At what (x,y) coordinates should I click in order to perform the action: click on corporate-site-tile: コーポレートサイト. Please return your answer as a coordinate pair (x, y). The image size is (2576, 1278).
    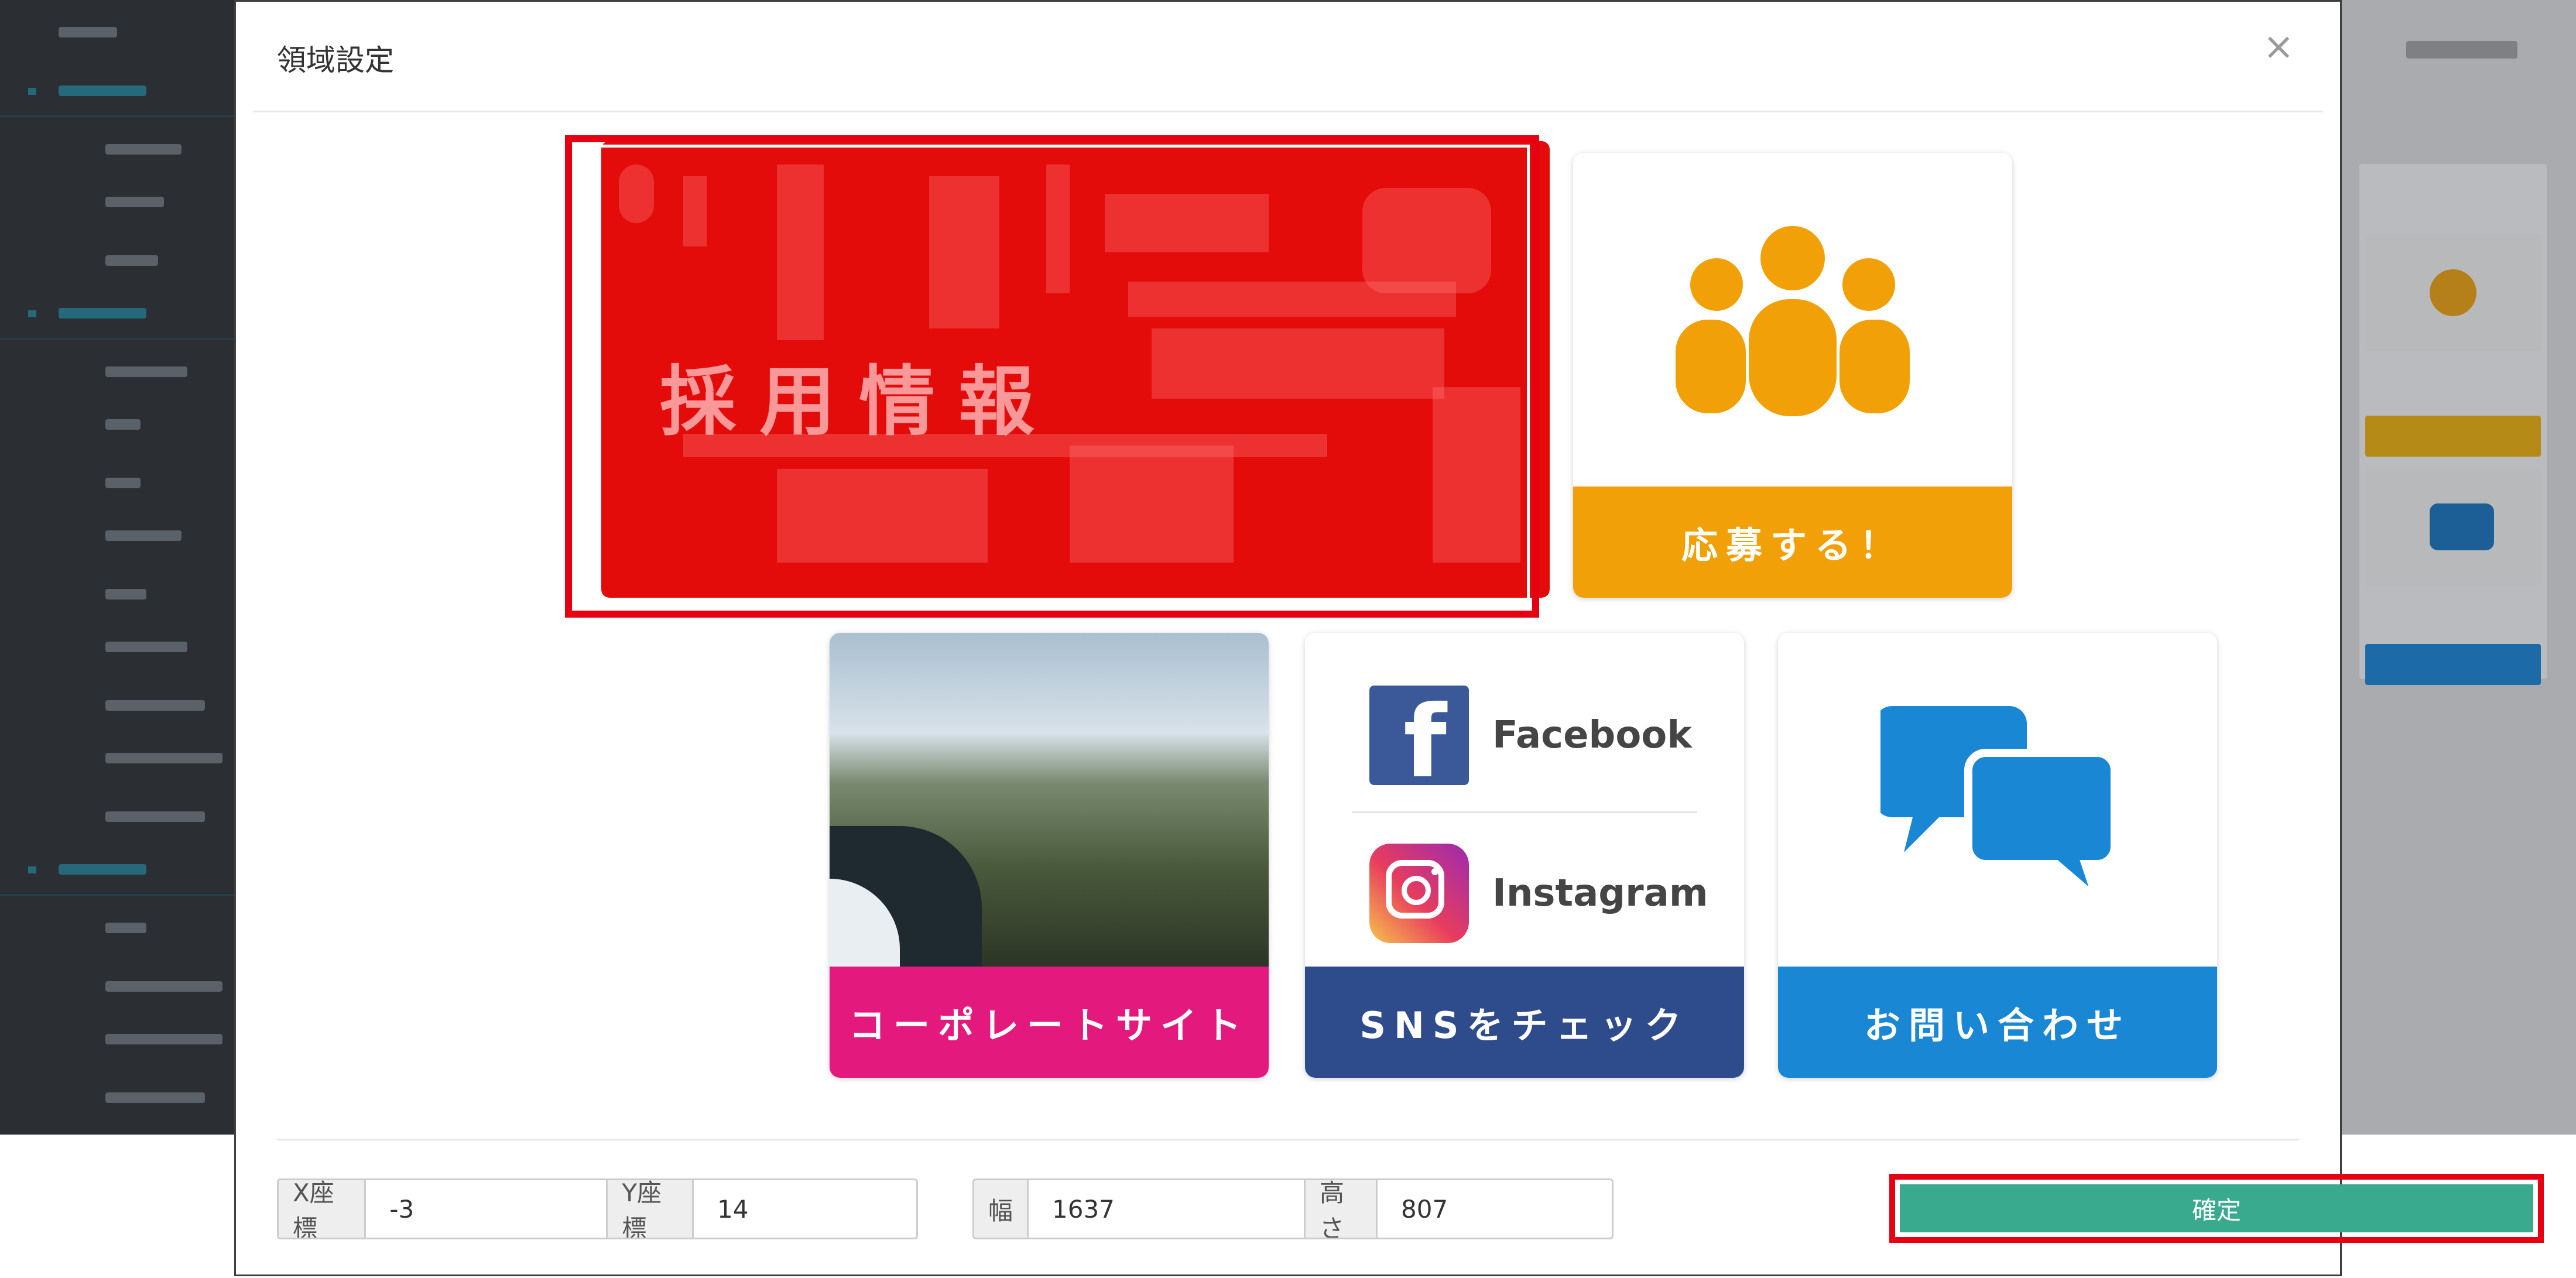
    Looking at the image, I should click on (1049, 855).